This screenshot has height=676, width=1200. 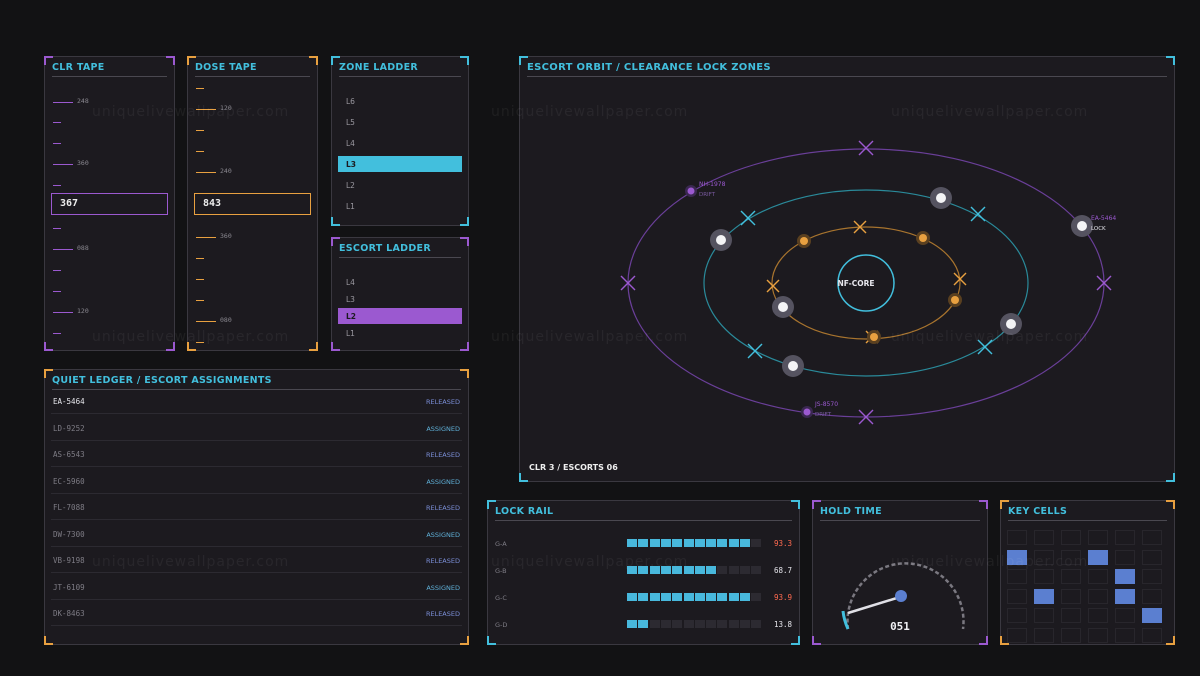 What do you see at coordinates (256, 560) in the screenshot?
I see `ledger-row: VB-9198 RELEASED` at bounding box center [256, 560].